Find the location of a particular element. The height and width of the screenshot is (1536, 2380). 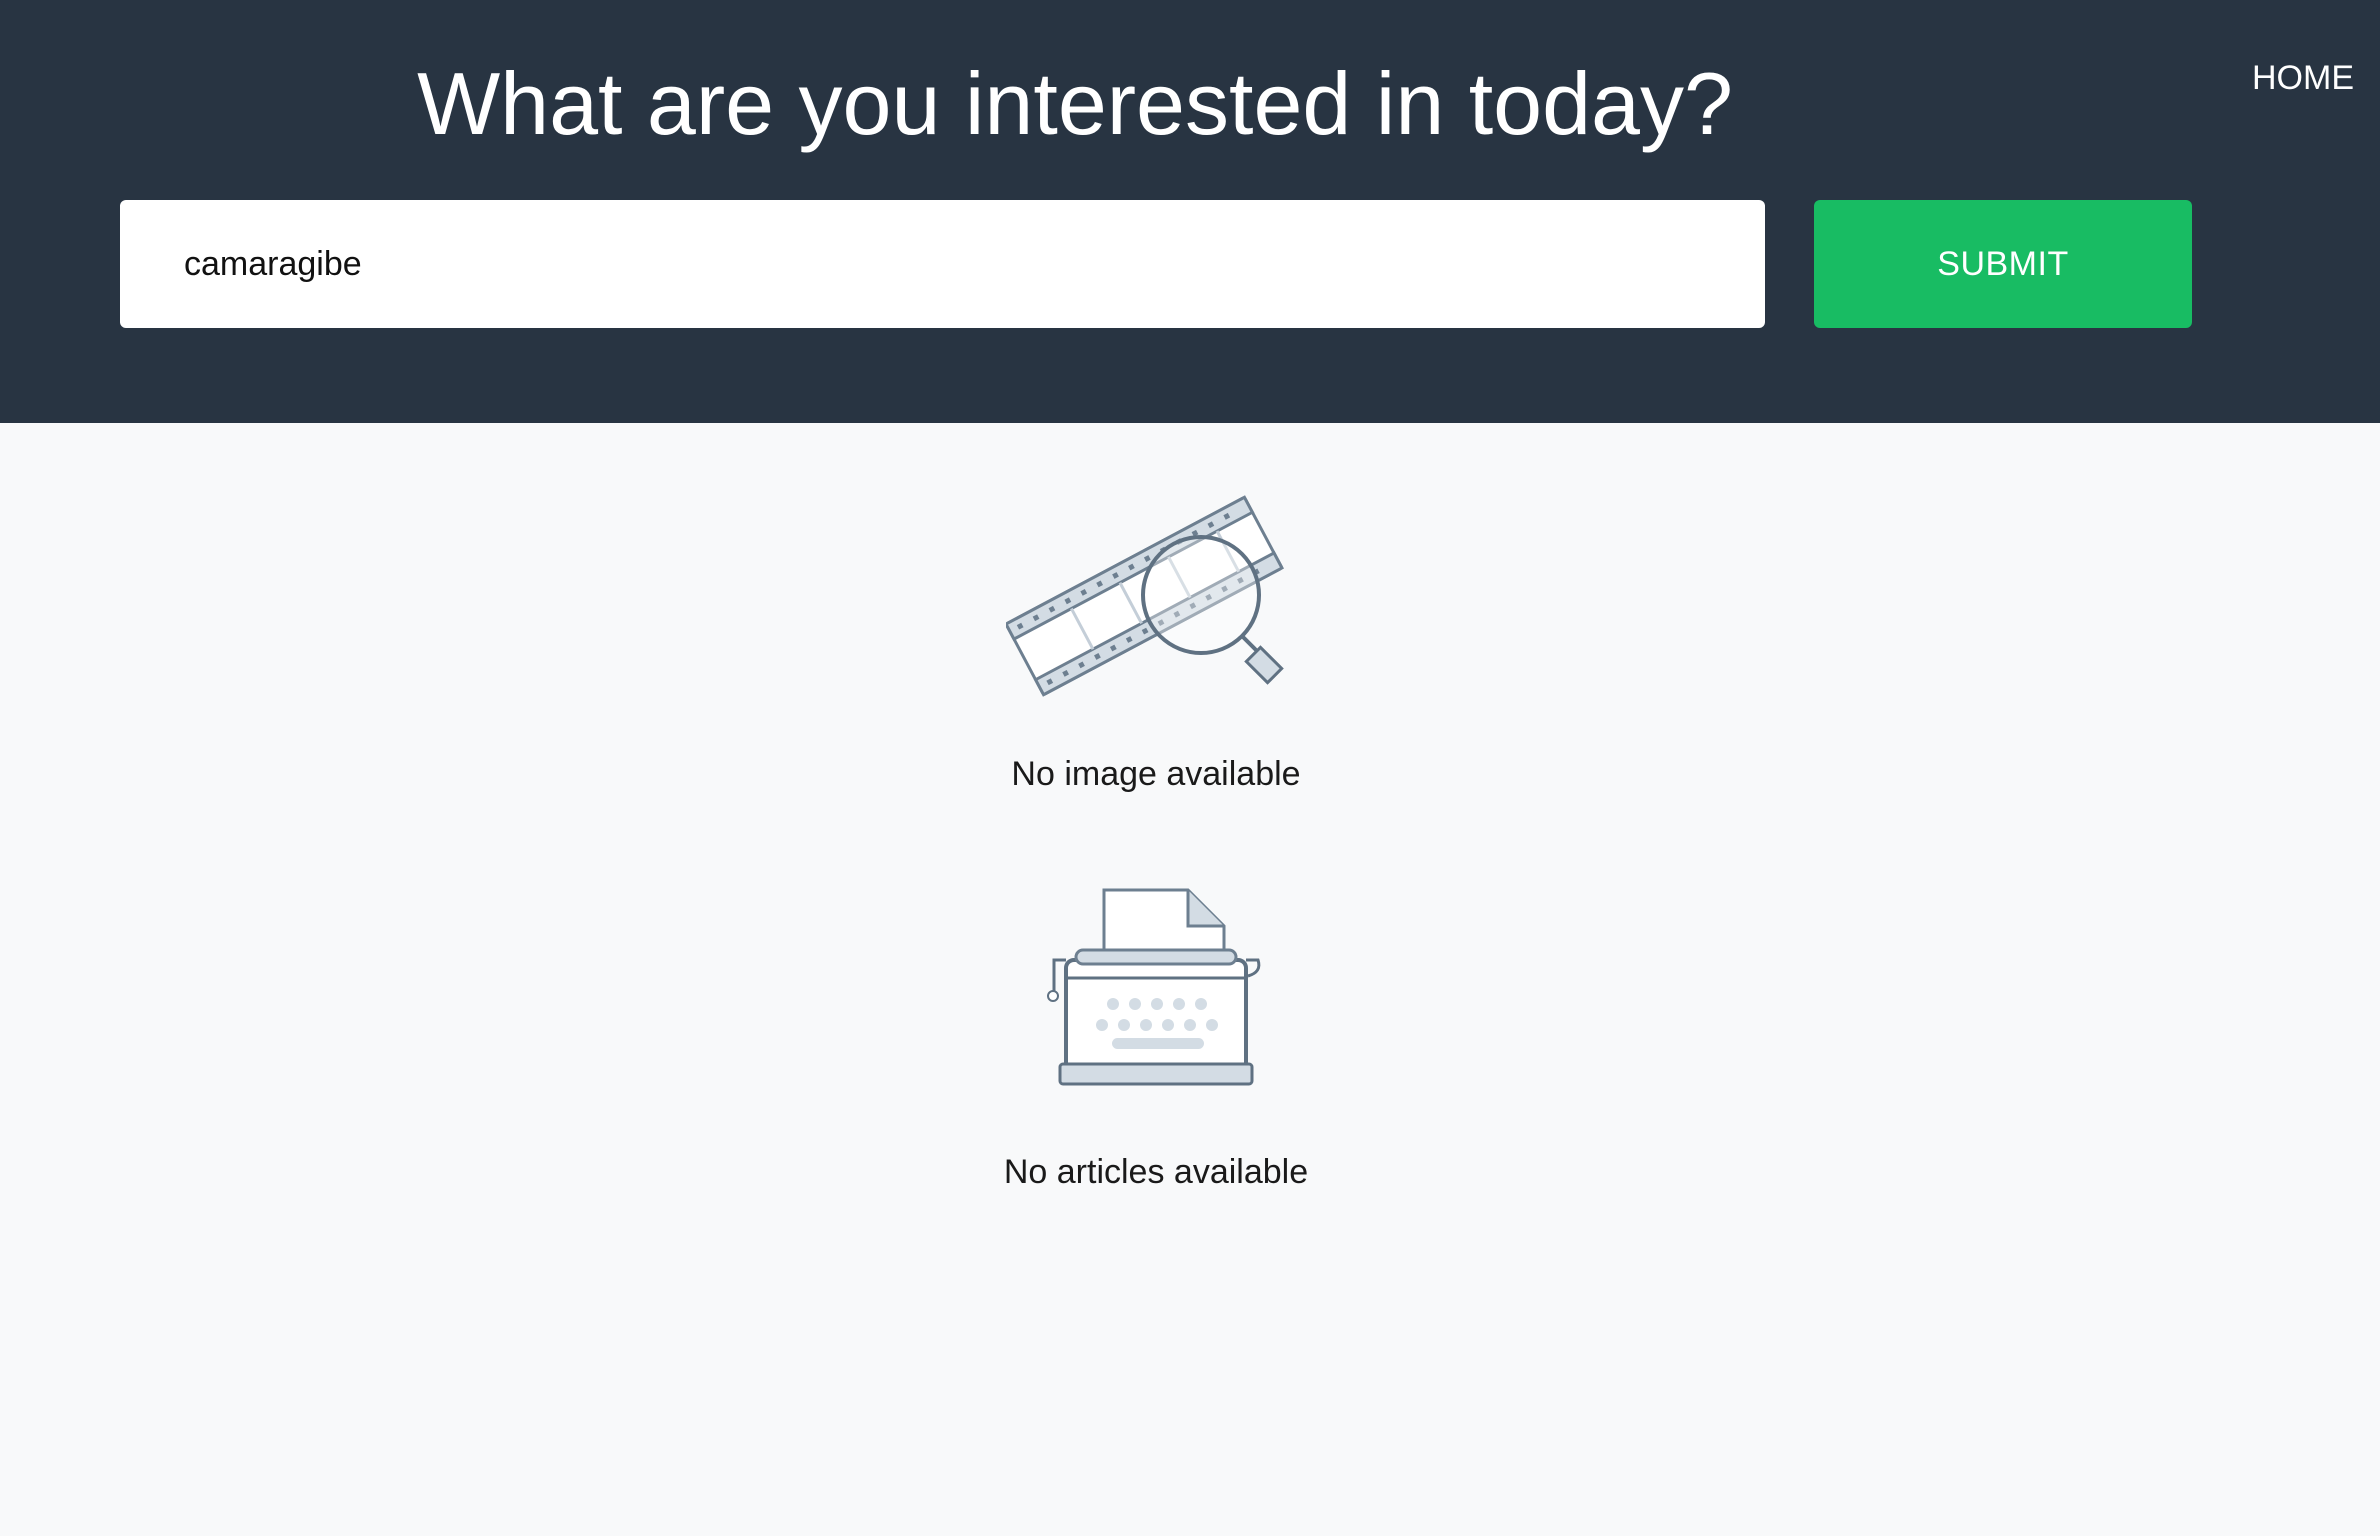

submit-button: SUBMIT is located at coordinates (2003, 264).